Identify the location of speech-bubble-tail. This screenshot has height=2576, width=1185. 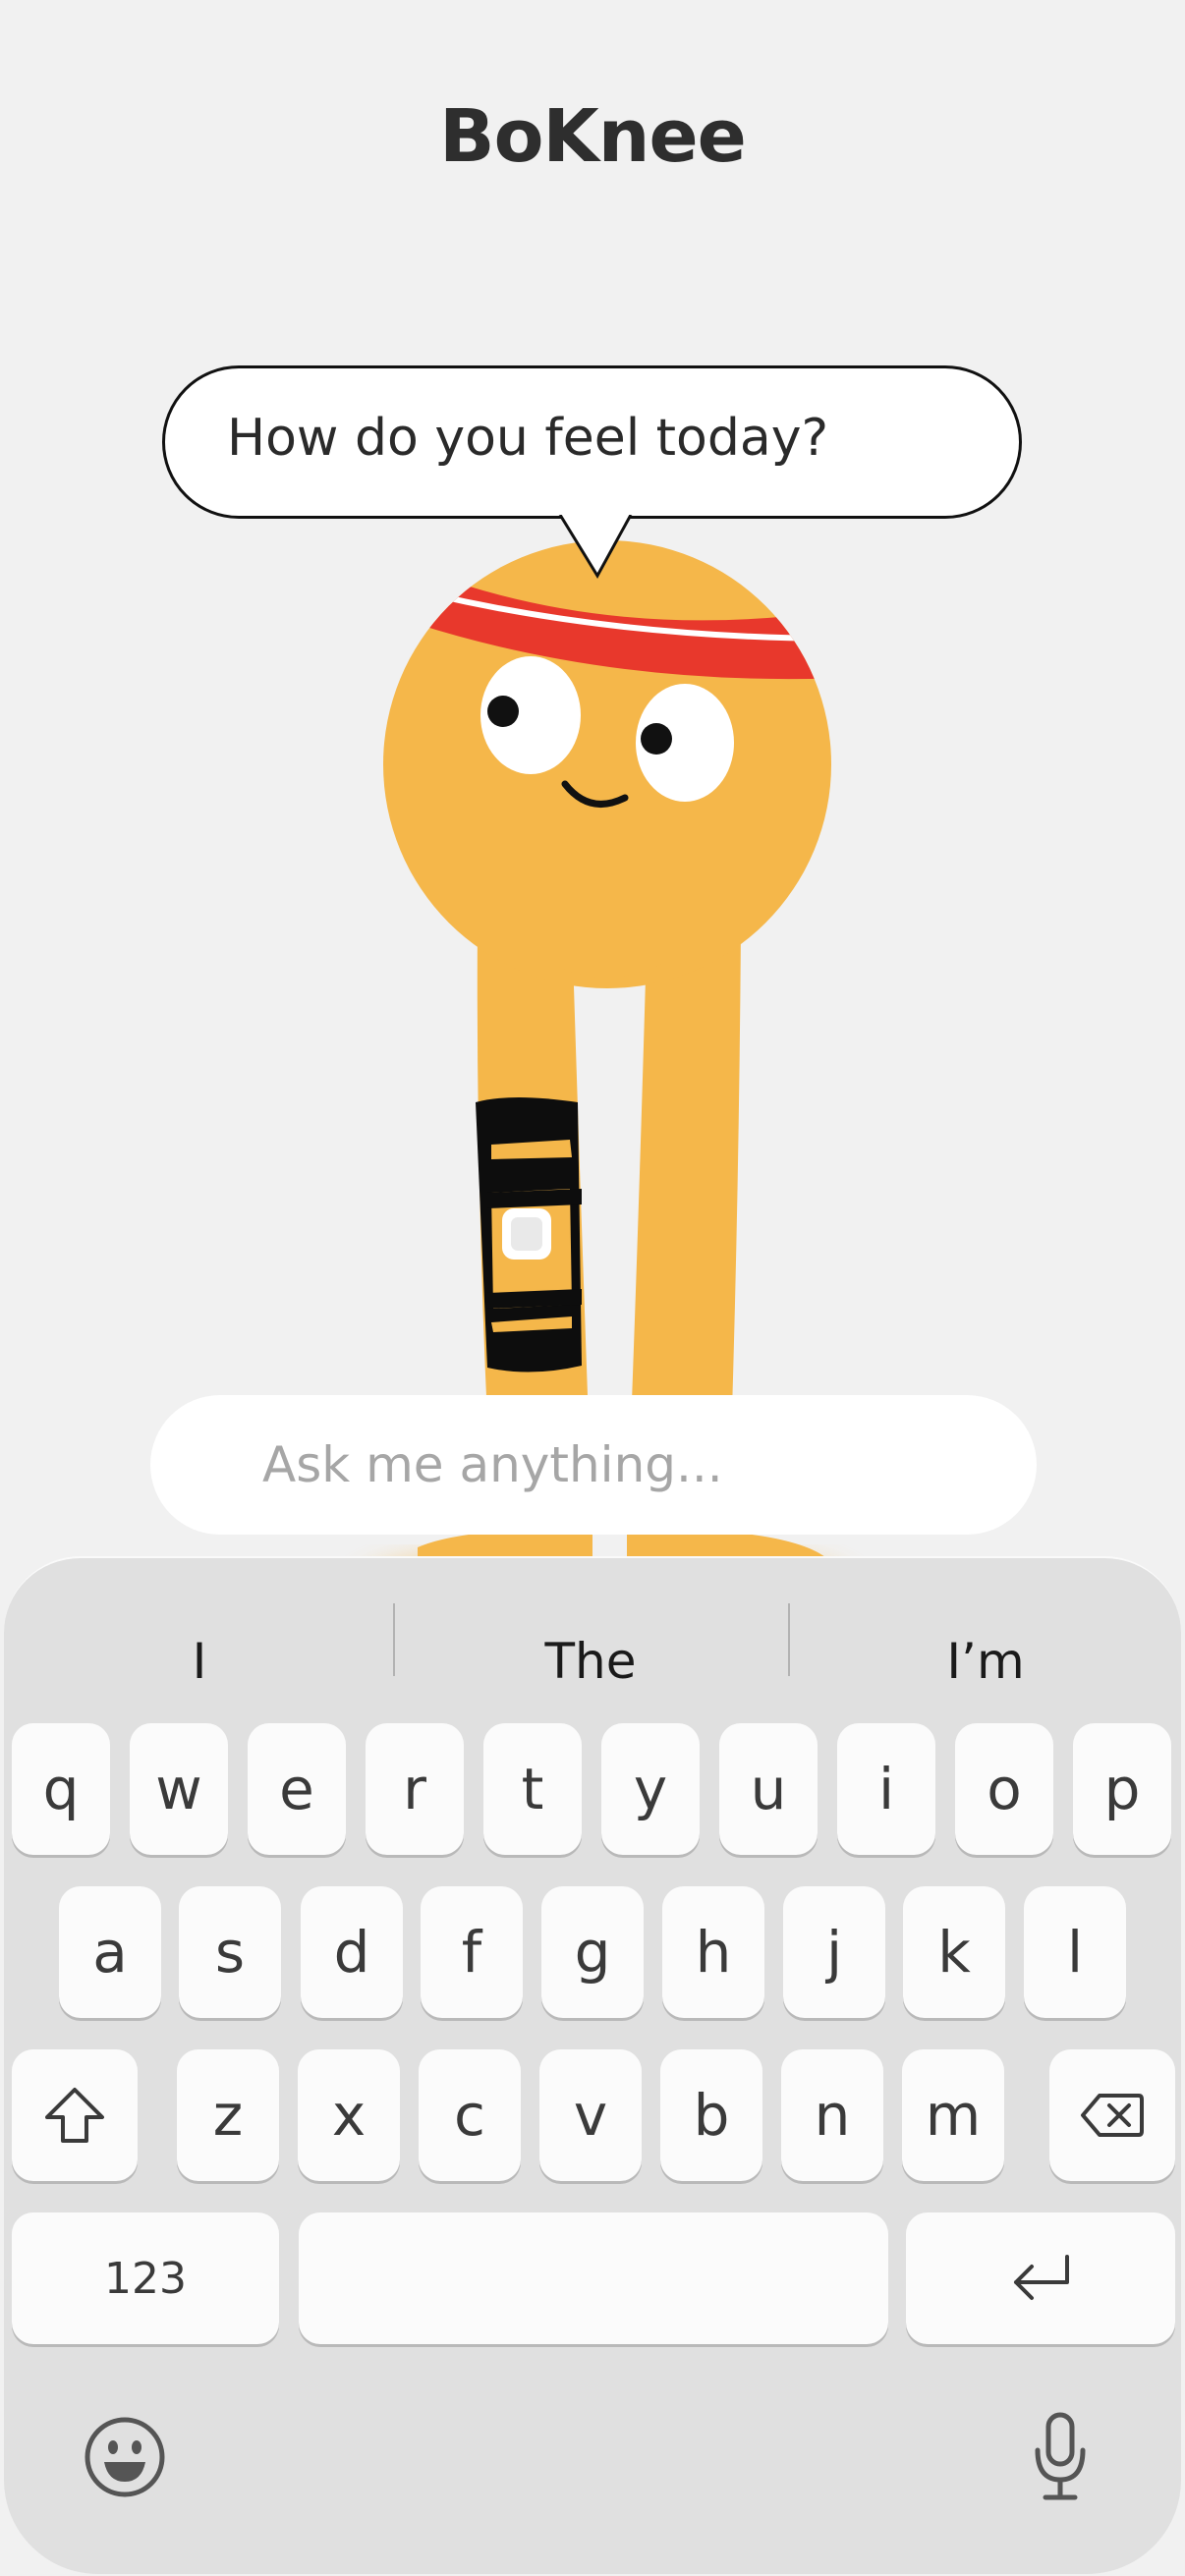
(596, 547).